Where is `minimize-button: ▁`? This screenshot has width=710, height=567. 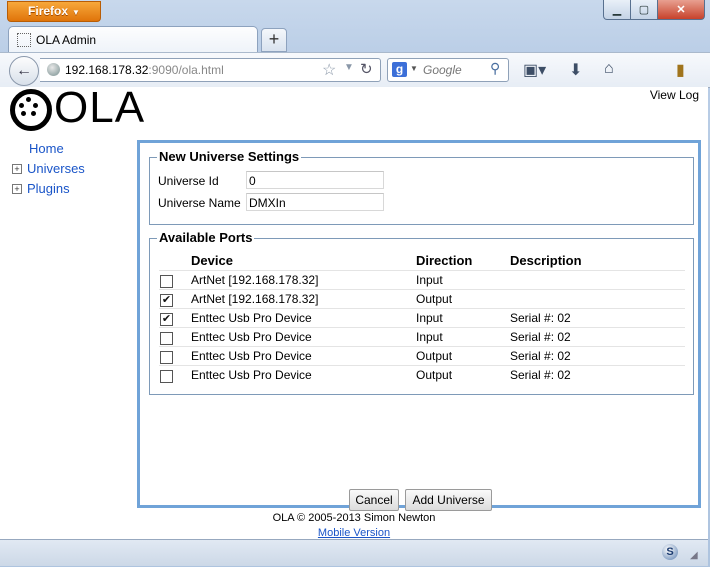
minimize-button: ▁ is located at coordinates (617, 10).